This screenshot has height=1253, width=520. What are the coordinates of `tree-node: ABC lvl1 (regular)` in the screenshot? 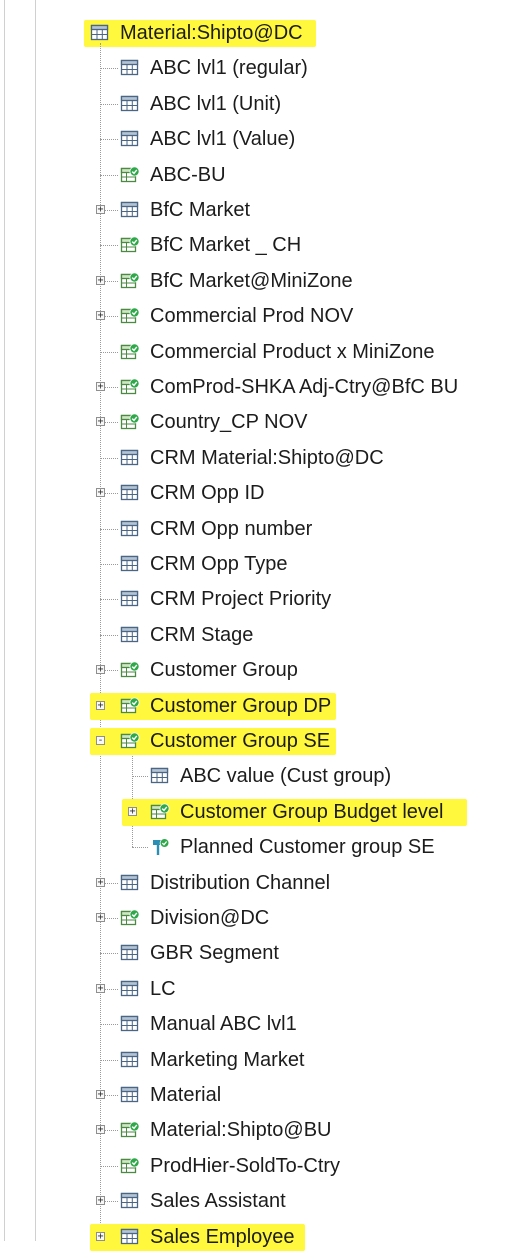 It's located at (260, 68).